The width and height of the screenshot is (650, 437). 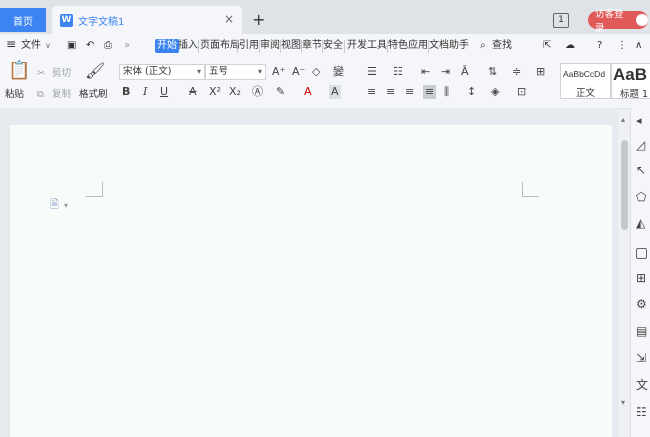 What do you see at coordinates (54, 205) in the screenshot?
I see `paragraph-doc-icon: 🗎` at bounding box center [54, 205].